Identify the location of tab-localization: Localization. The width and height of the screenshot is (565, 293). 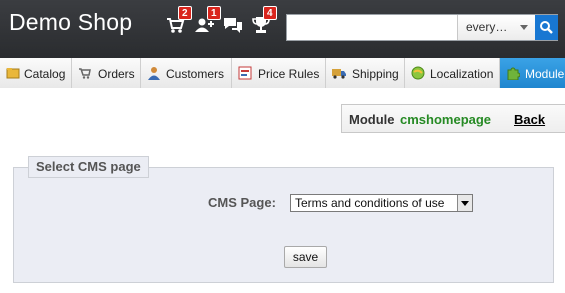
(452, 73).